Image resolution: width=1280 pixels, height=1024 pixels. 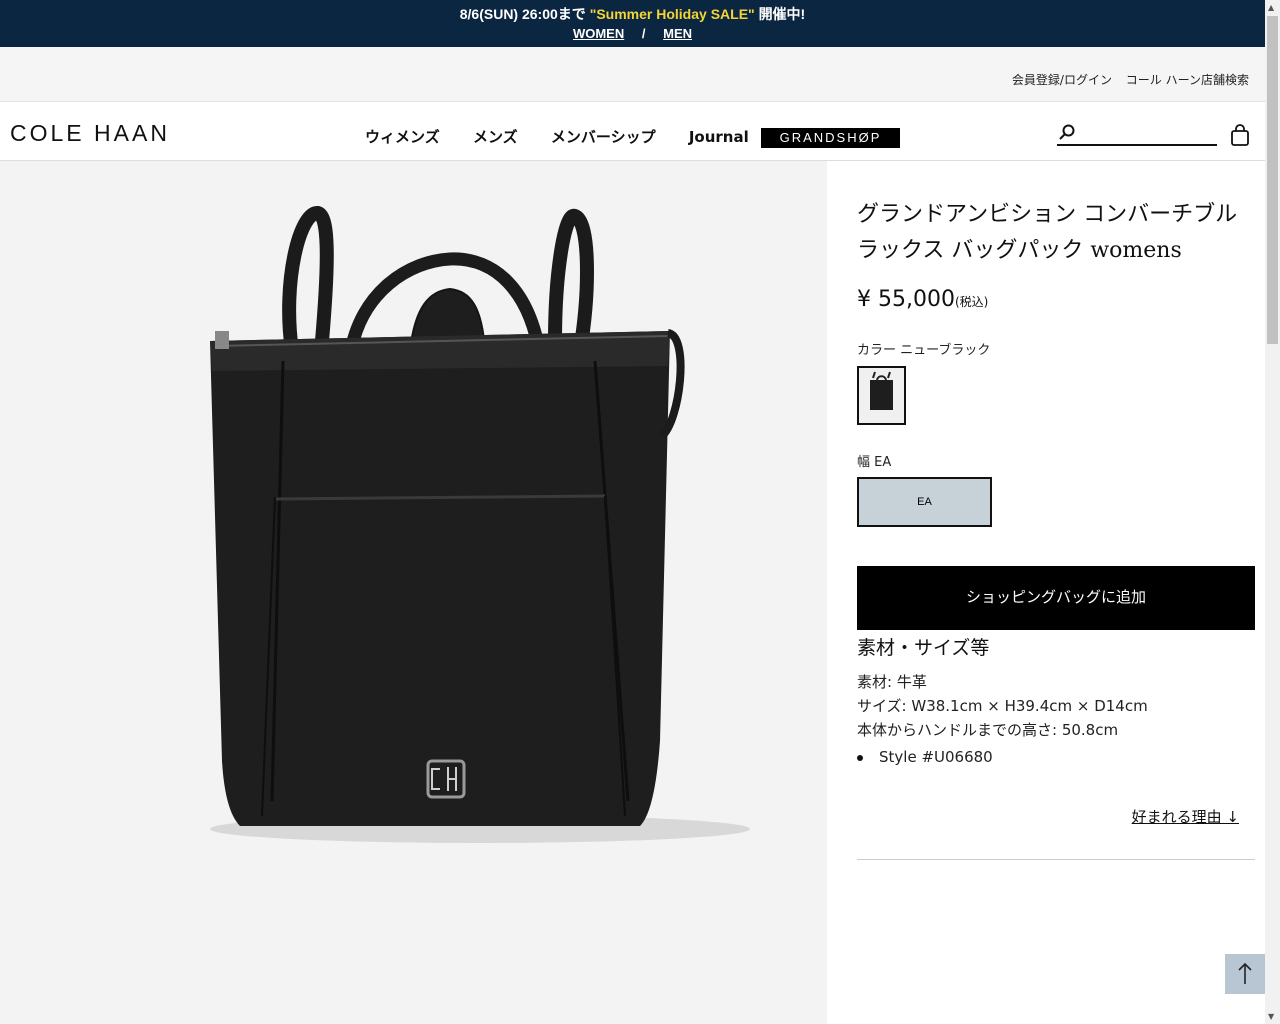 I want to click on brand-logo: COLE HAAN, so click(x=90, y=133).